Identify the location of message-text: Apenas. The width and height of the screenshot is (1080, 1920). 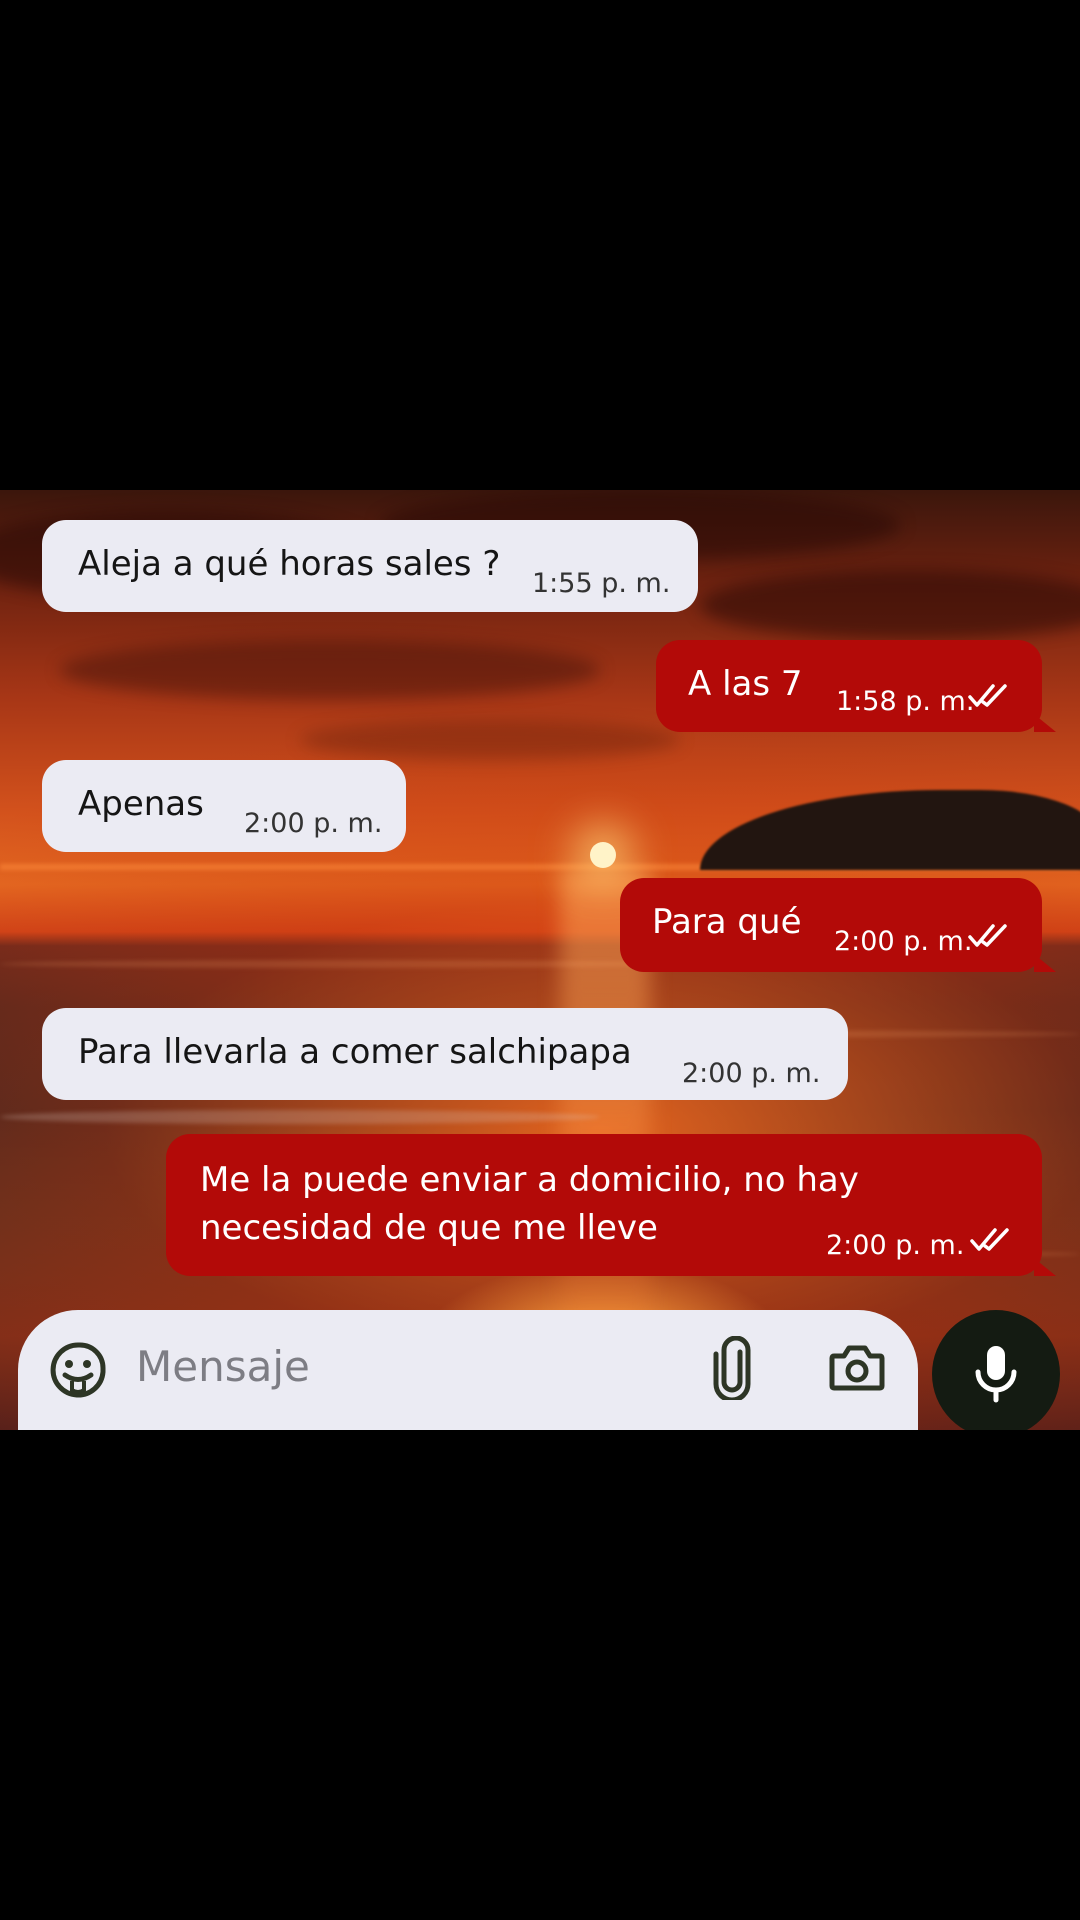
(141, 804).